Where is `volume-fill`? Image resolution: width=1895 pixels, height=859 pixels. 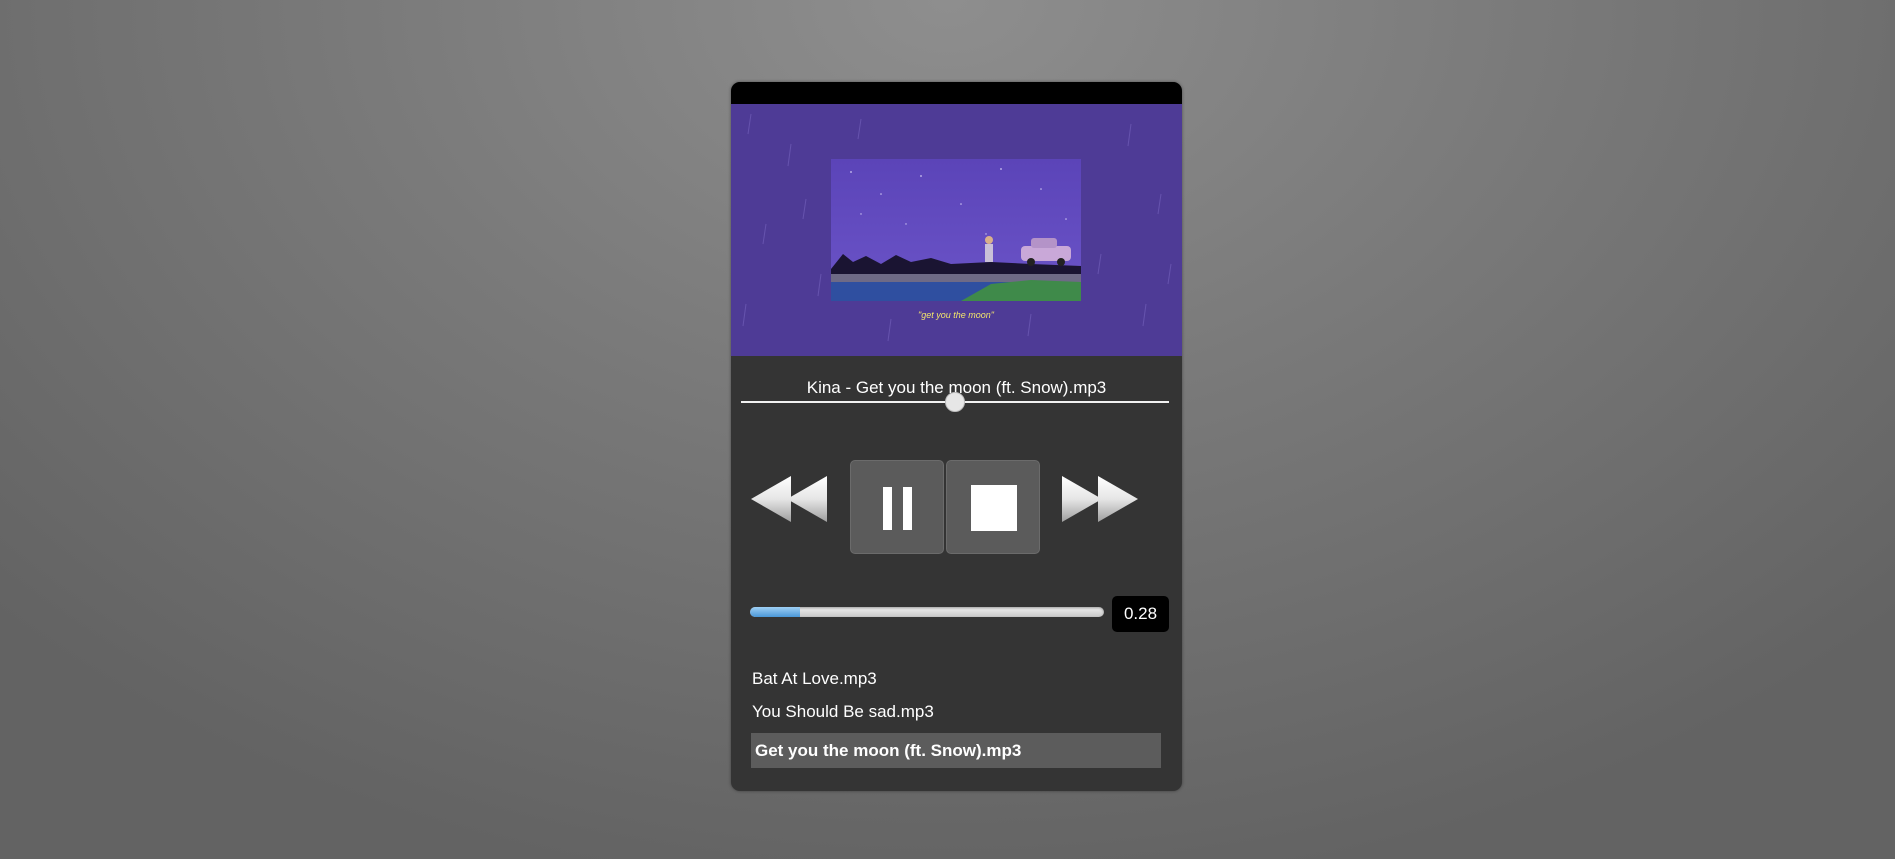 volume-fill is located at coordinates (775, 612).